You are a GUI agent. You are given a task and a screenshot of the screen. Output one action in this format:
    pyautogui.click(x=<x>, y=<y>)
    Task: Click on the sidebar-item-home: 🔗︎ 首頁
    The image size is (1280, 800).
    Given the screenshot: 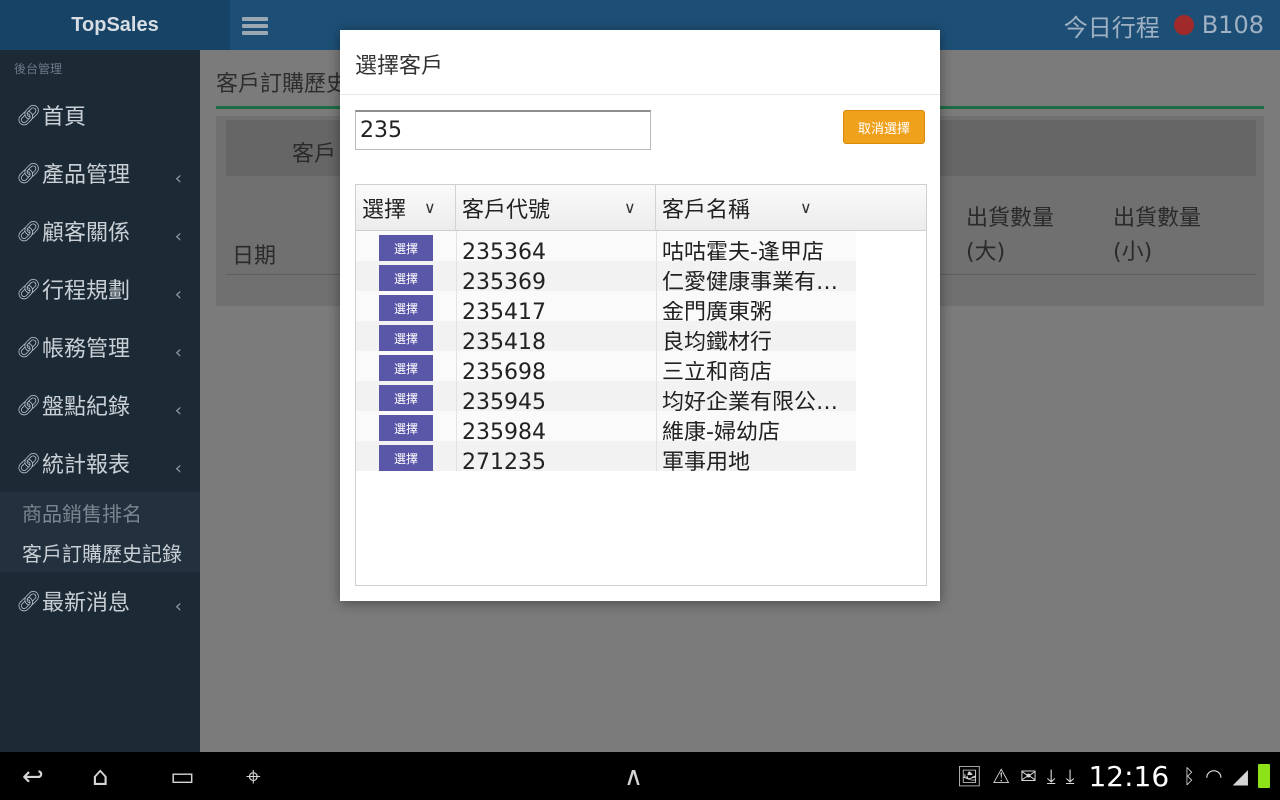 What is the action you would take?
    pyautogui.click(x=100, y=115)
    